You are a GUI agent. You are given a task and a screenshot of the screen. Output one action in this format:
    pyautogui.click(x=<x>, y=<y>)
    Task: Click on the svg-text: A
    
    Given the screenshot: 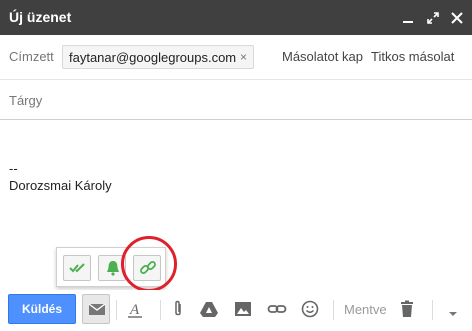 What is the action you would take?
    pyautogui.click(x=134, y=310)
    